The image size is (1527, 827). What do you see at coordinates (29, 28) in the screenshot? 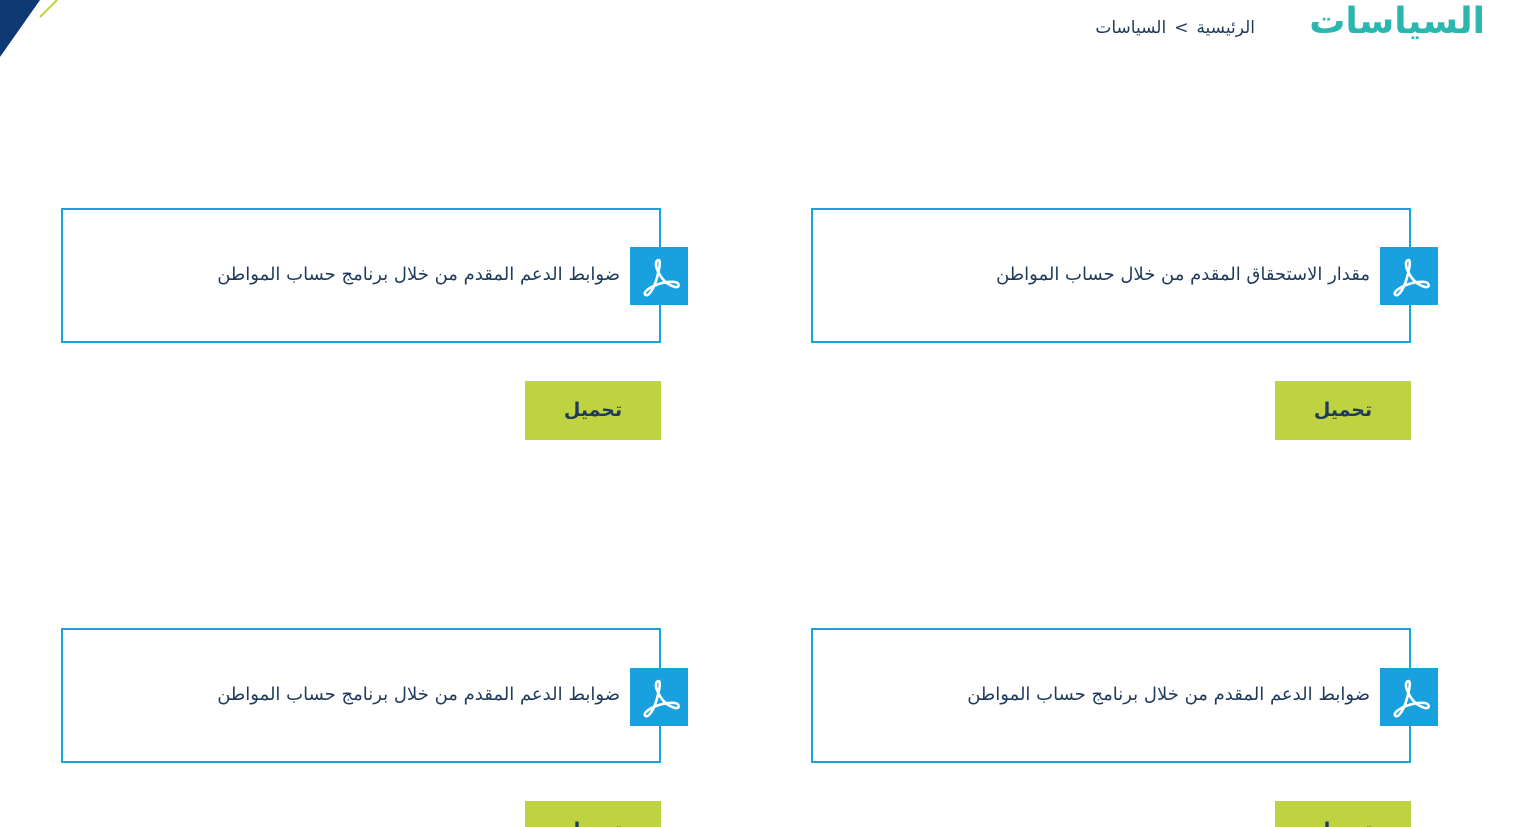
I see `corner-decoration` at bounding box center [29, 28].